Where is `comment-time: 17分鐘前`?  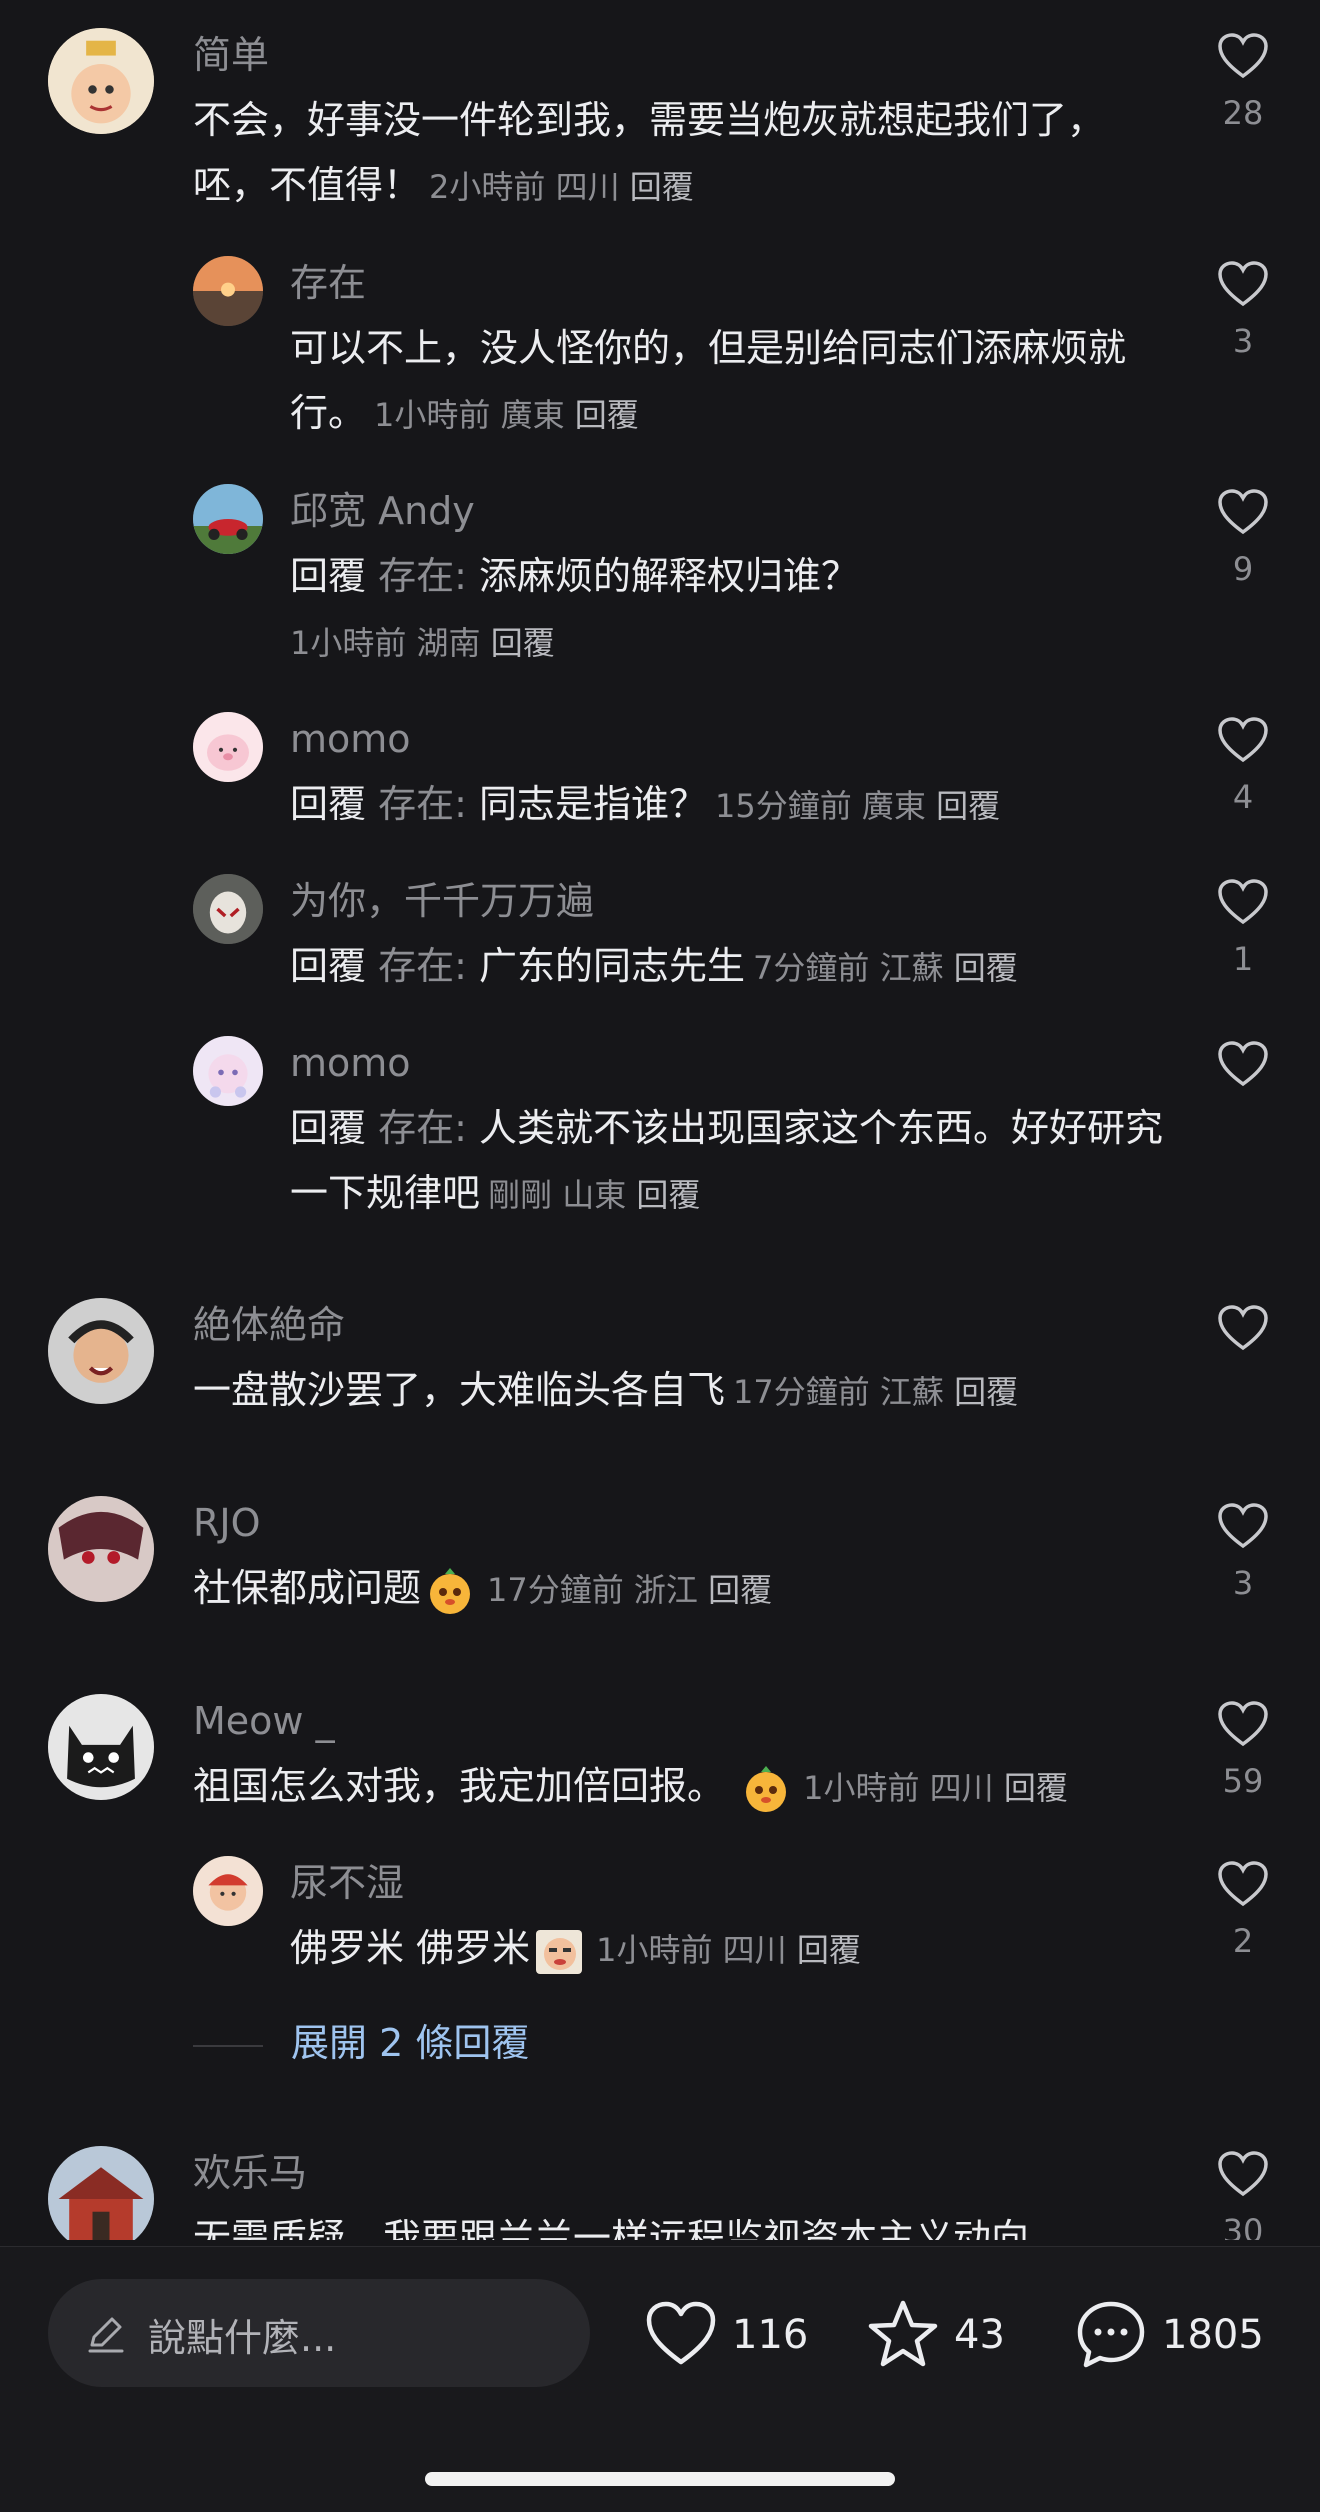
comment-time: 17分鐘前 is located at coordinates (555, 1590).